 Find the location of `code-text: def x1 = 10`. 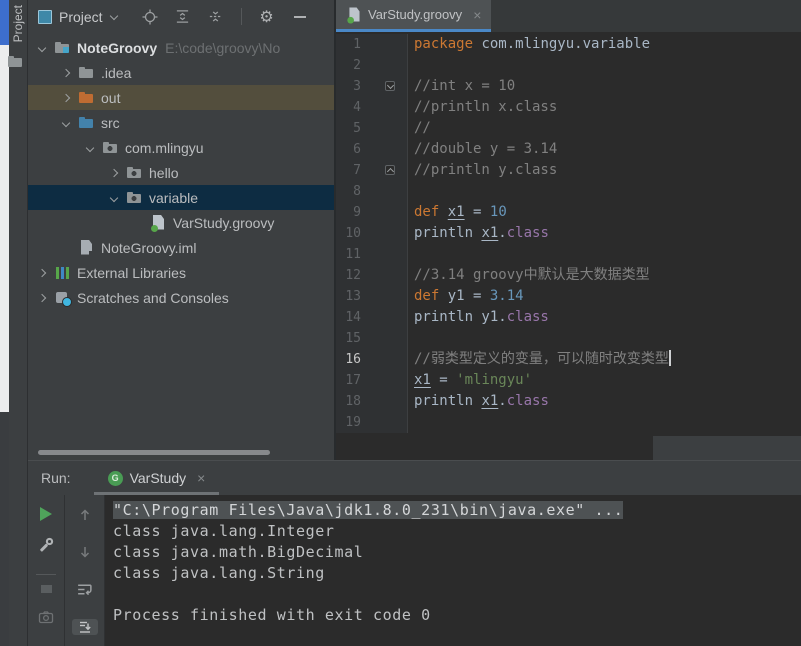

code-text: def x1 = 10 is located at coordinates (457, 212).